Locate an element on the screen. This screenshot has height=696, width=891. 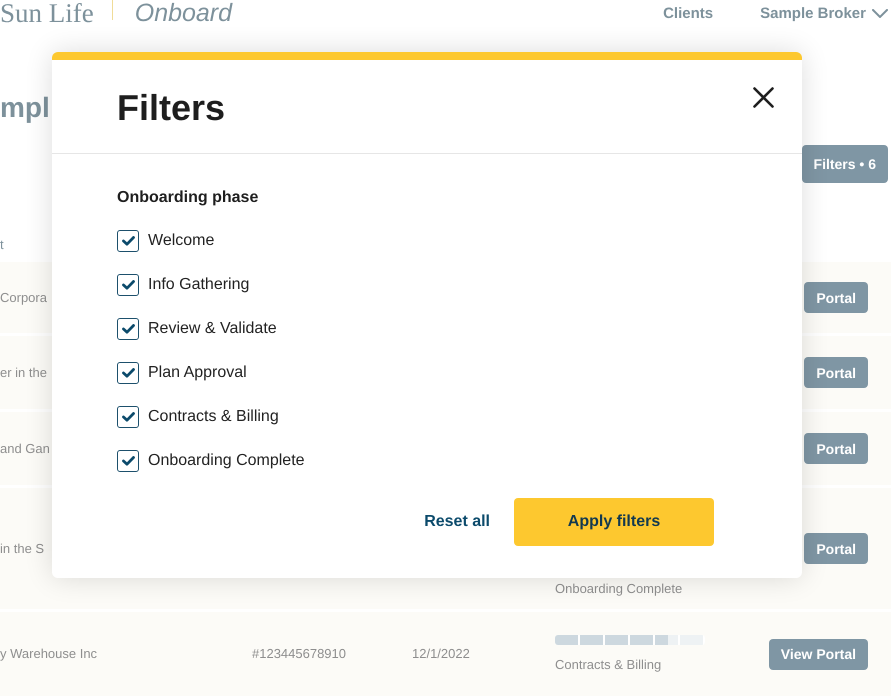
section-heading: Onboarding phase is located at coordinates (187, 198).